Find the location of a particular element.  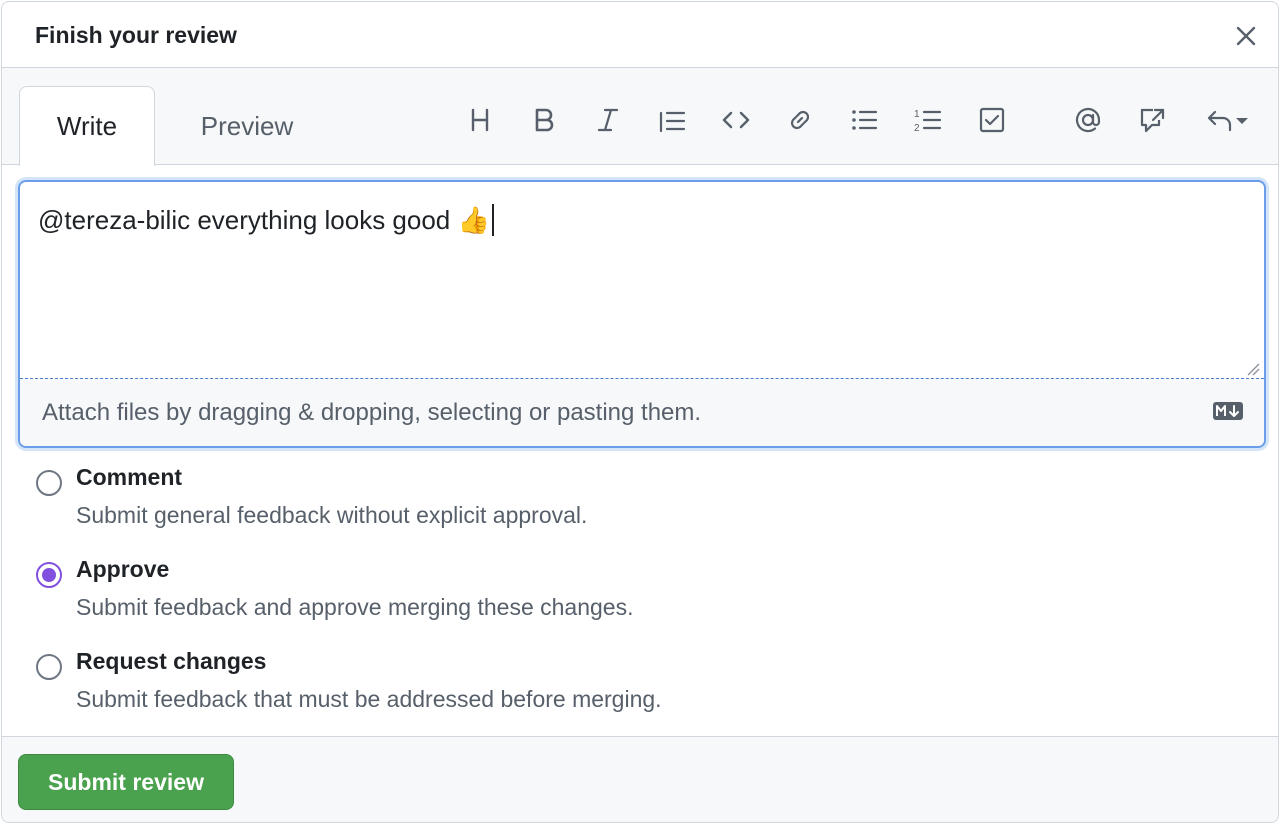

unordered-list-button is located at coordinates (864, 120).